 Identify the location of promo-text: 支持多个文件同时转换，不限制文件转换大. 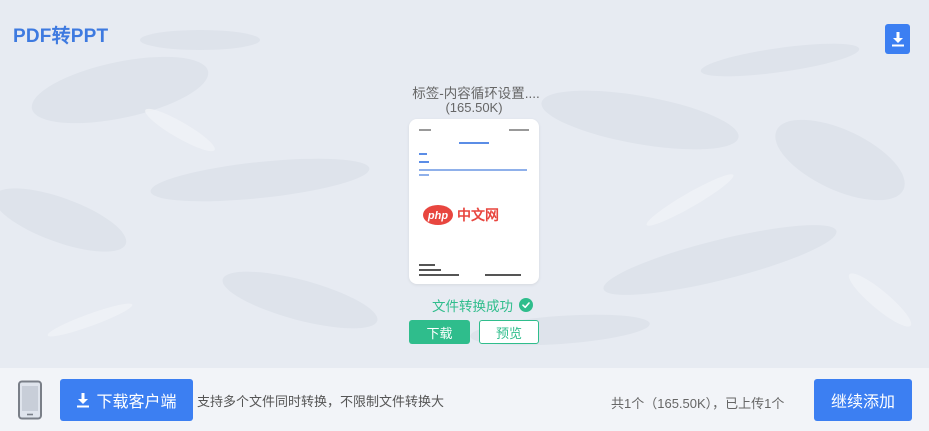
(321, 401).